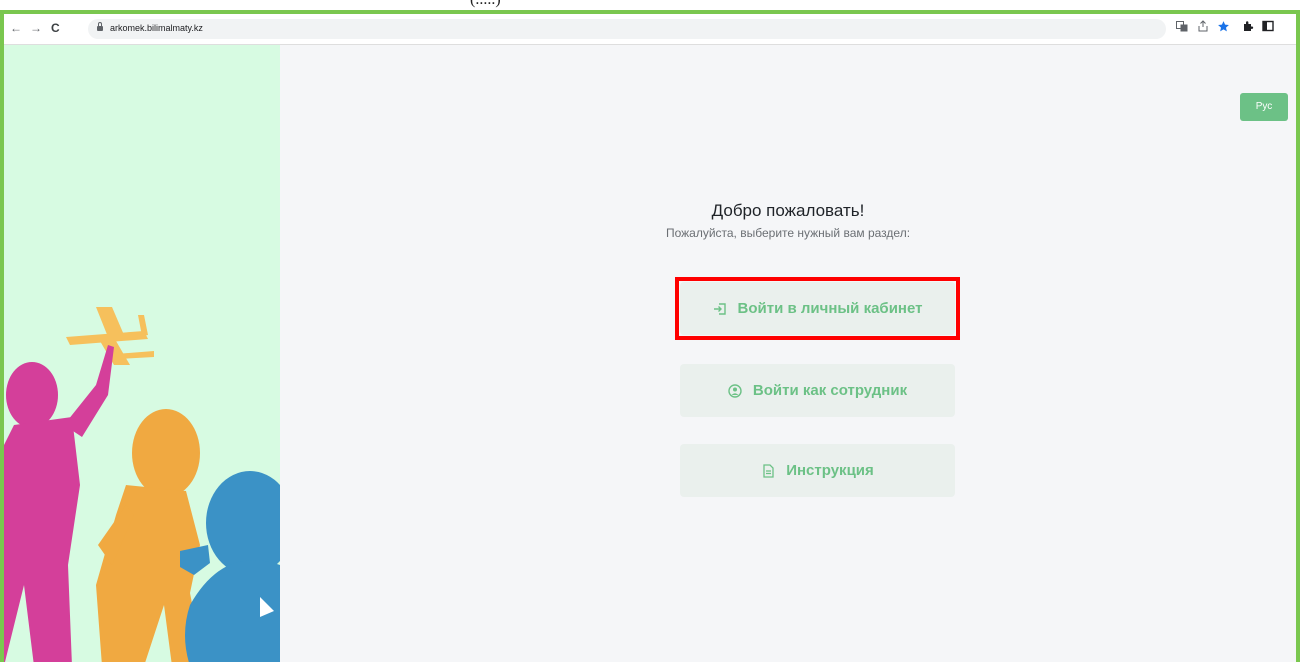 The image size is (1300, 662). What do you see at coordinates (485, 4) in the screenshot?
I see `document-fragment-text: (.....)` at bounding box center [485, 4].